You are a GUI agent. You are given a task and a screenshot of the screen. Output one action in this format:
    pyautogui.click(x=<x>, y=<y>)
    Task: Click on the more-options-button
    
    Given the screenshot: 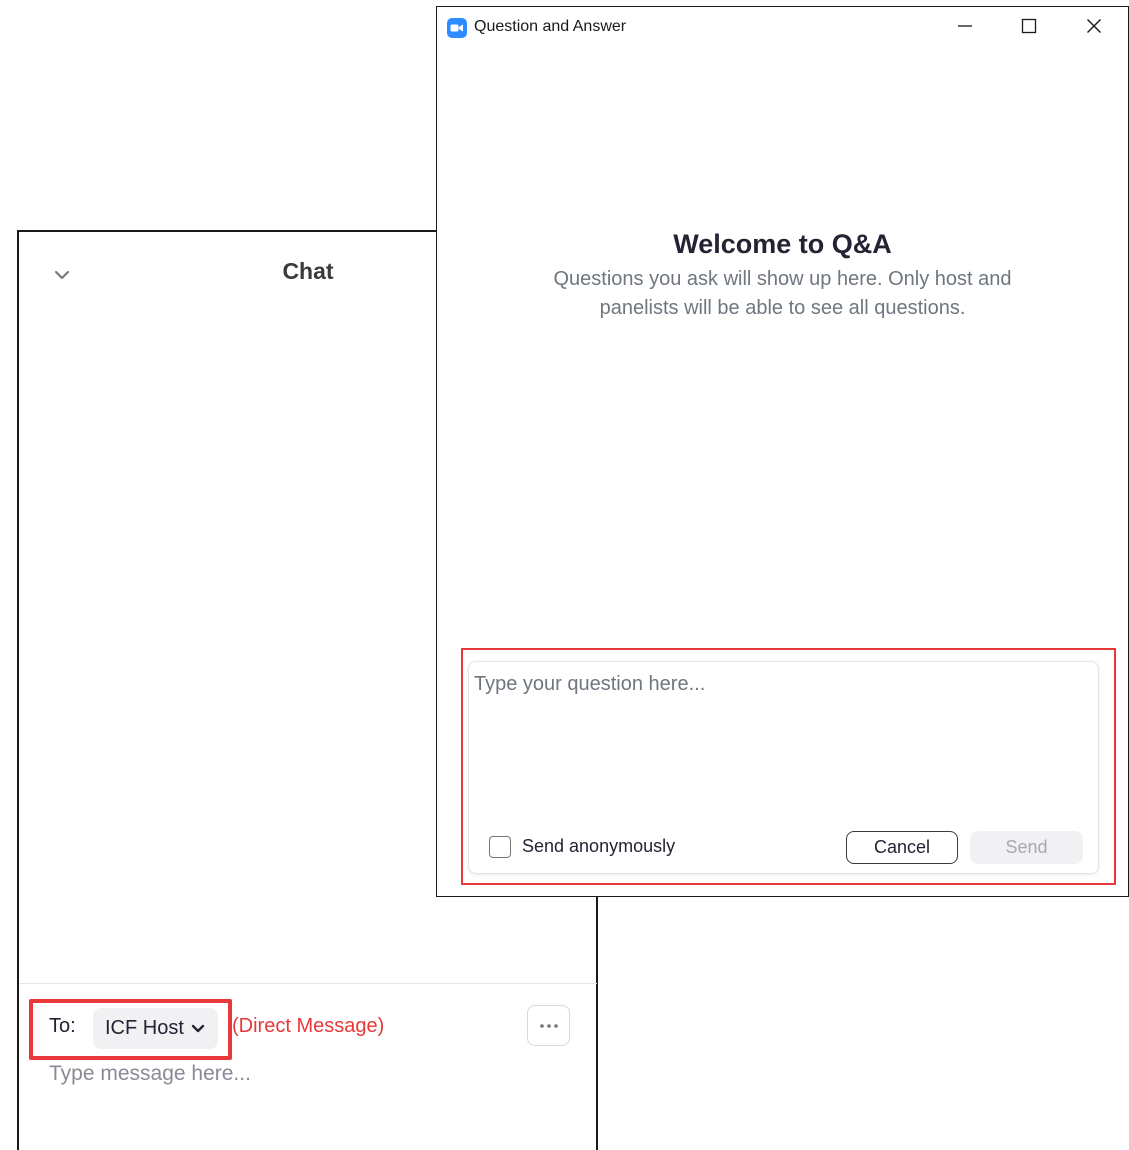 What is the action you would take?
    pyautogui.click(x=548, y=1025)
    